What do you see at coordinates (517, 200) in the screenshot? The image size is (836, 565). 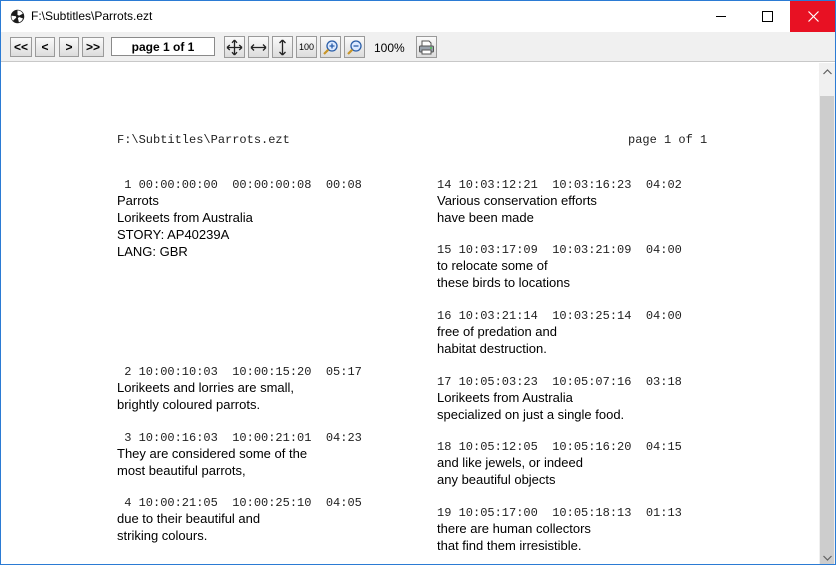 I see `subtitle-line: Various conservation efforts` at bounding box center [517, 200].